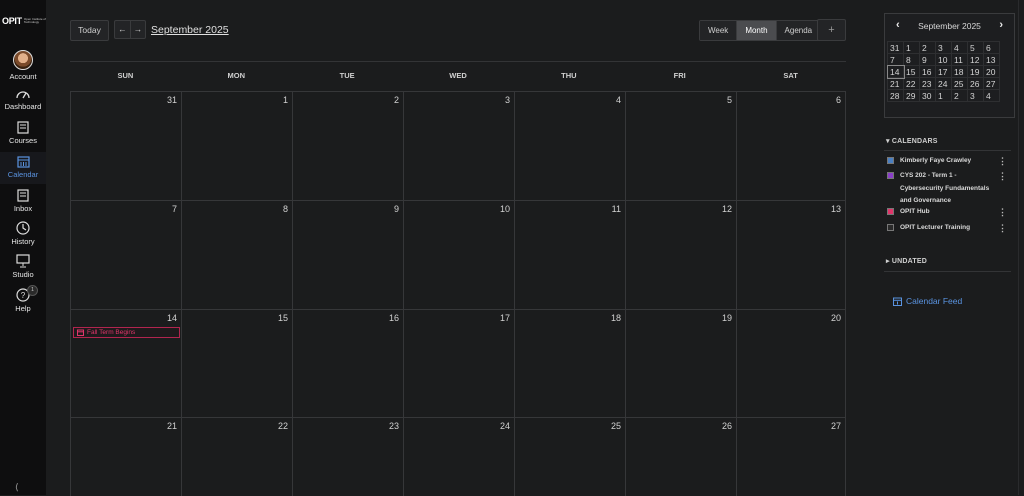  Describe the element at coordinates (347, 456) in the screenshot. I see `day-cell: 23` at that location.